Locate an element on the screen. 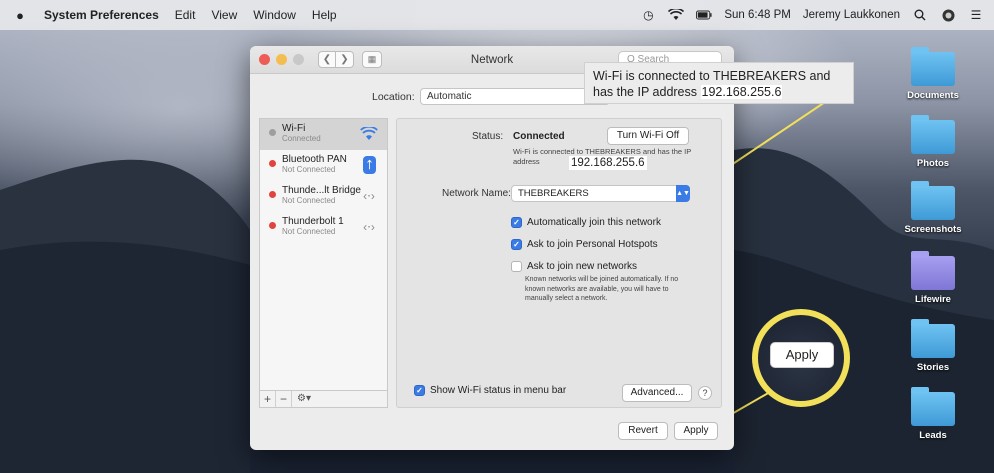 The width and height of the screenshot is (994, 473). window-controls is located at coordinates (281, 59).